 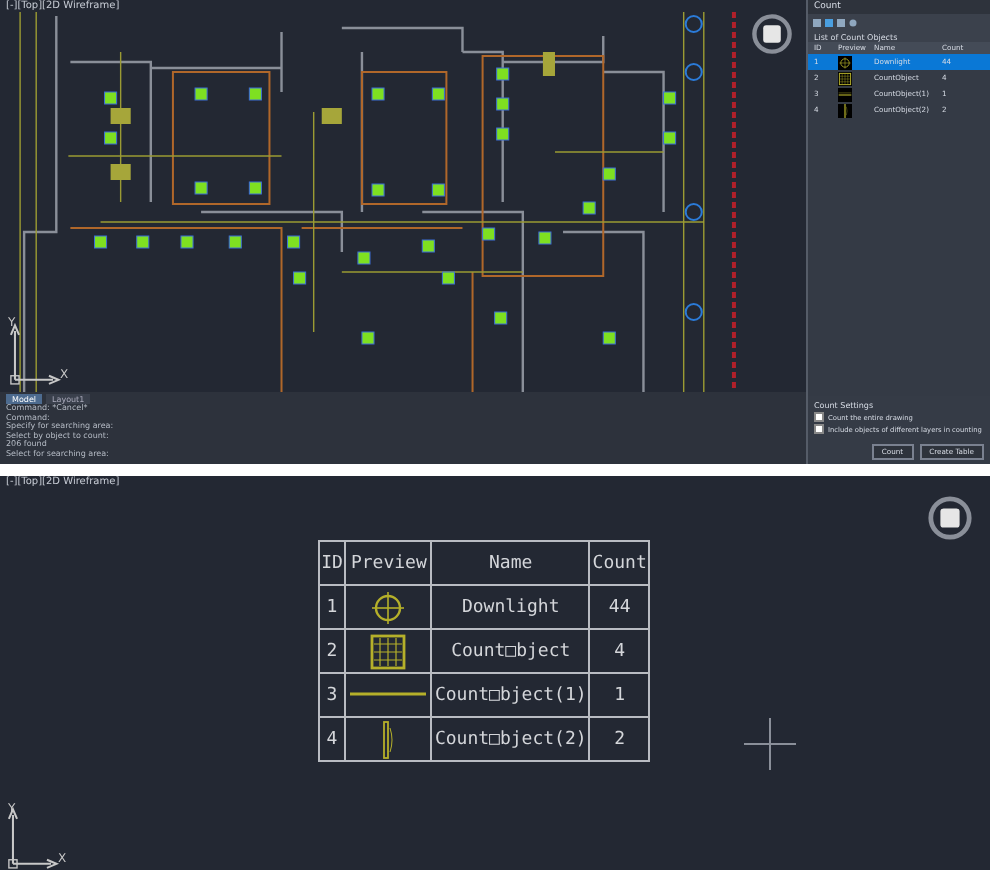 What do you see at coordinates (388, 563) in the screenshot?
I see `table-header-cell: Preview` at bounding box center [388, 563].